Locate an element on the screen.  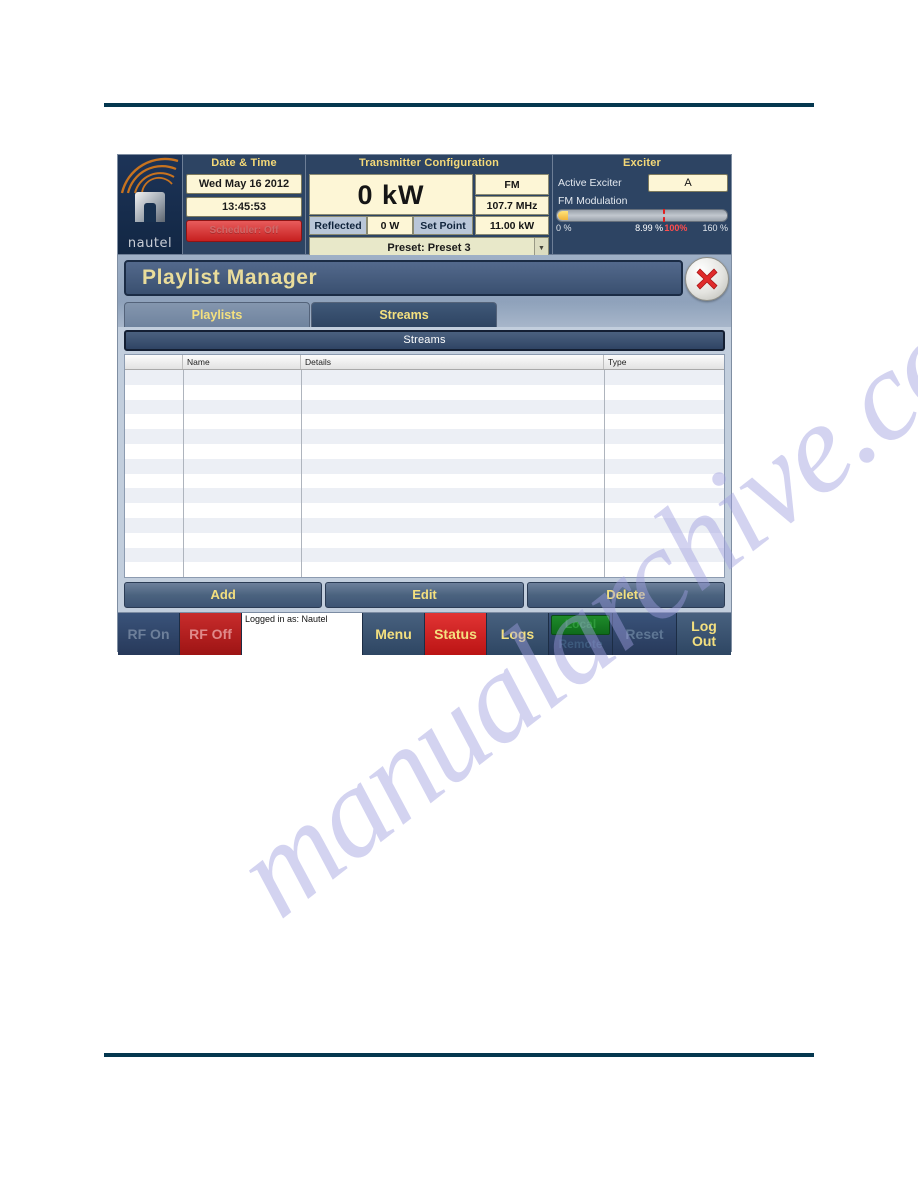
log-out-line-2: Out is located at coordinates (704, 641).